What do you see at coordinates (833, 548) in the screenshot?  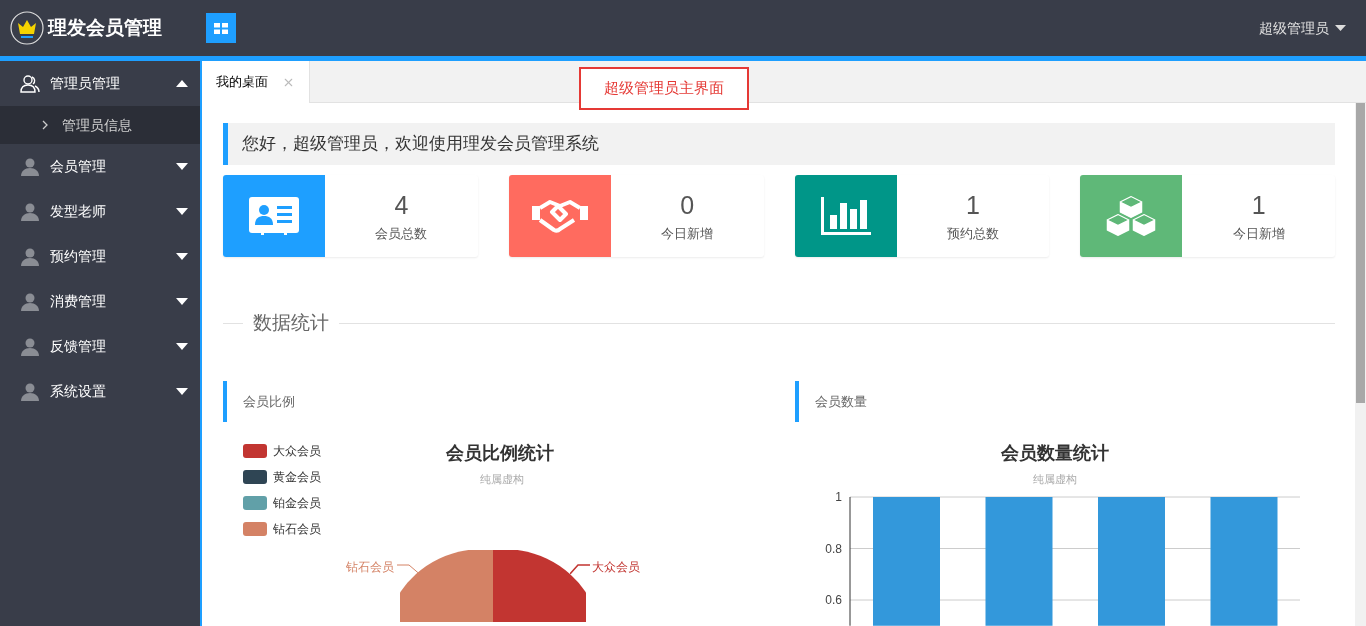 I see `axis-tick-label: 0.8` at bounding box center [833, 548].